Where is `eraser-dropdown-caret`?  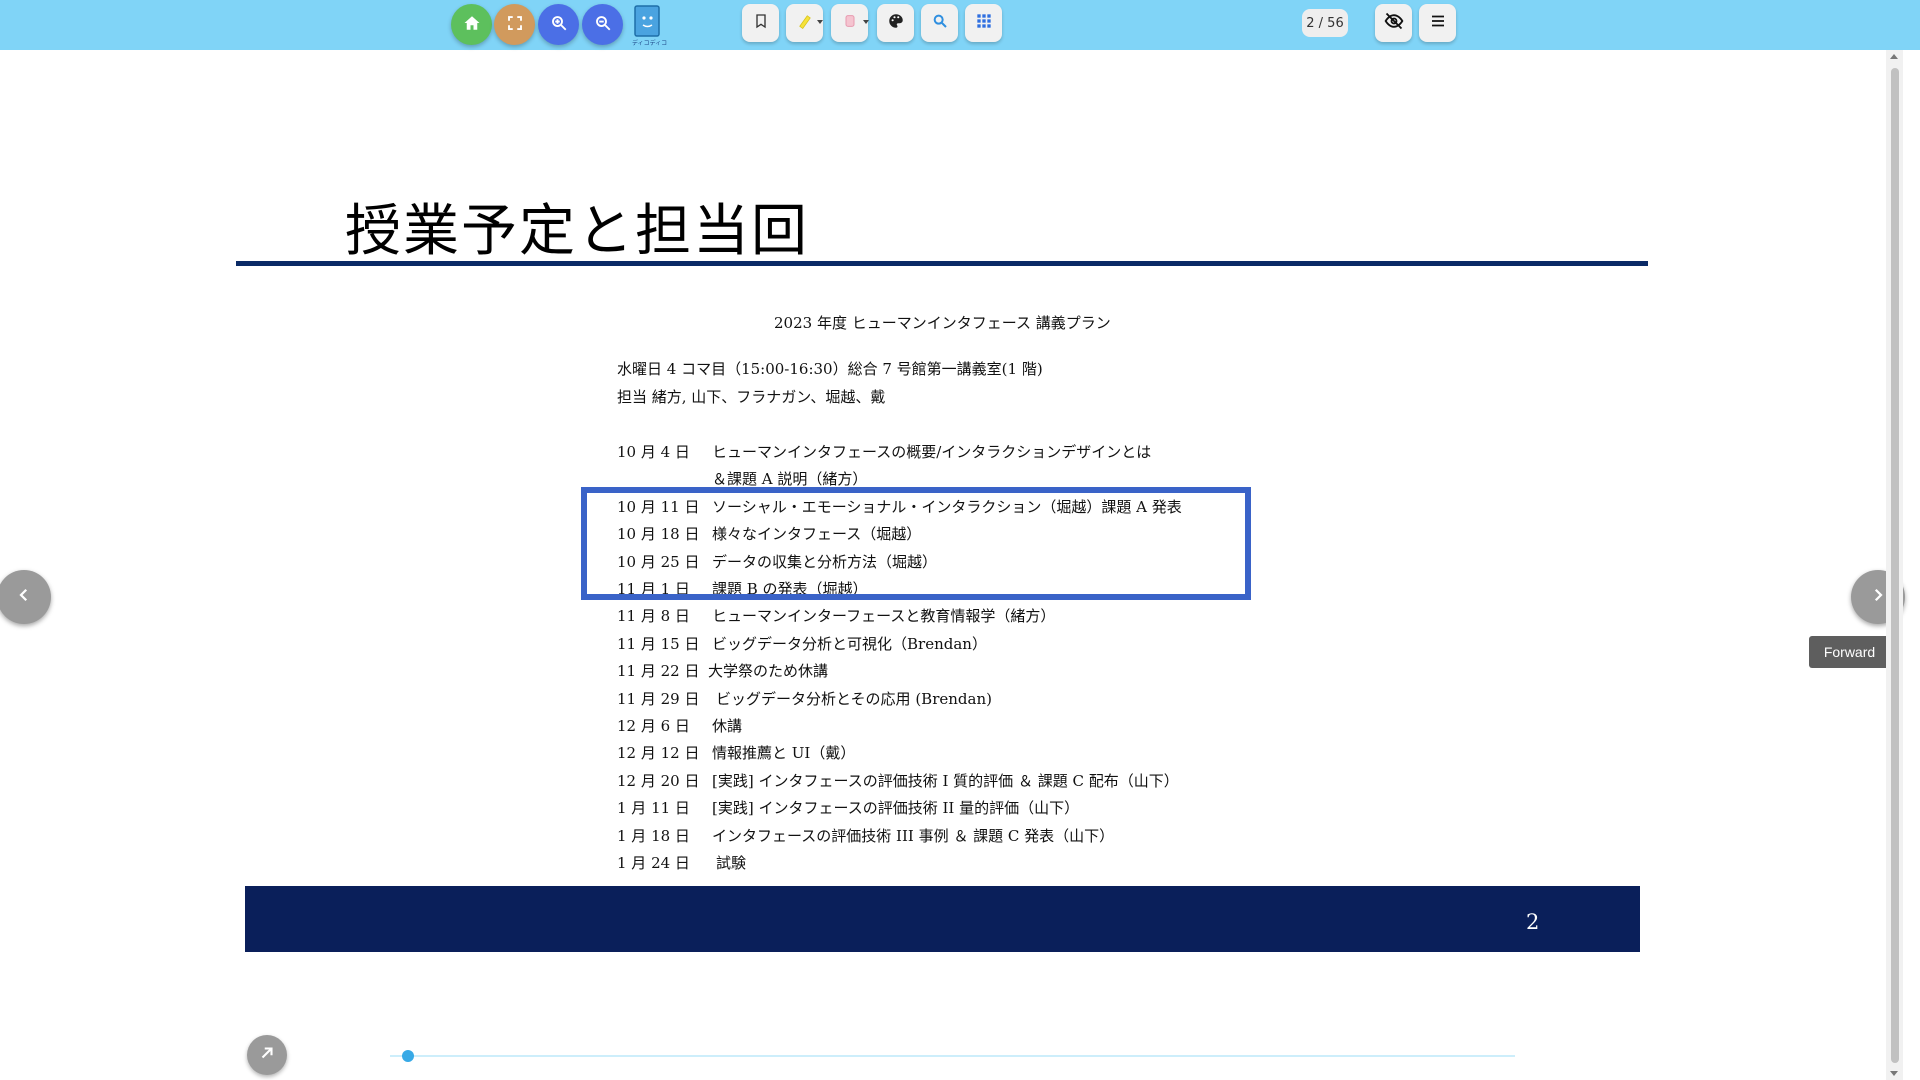
eraser-dropdown-caret is located at coordinates (866, 22).